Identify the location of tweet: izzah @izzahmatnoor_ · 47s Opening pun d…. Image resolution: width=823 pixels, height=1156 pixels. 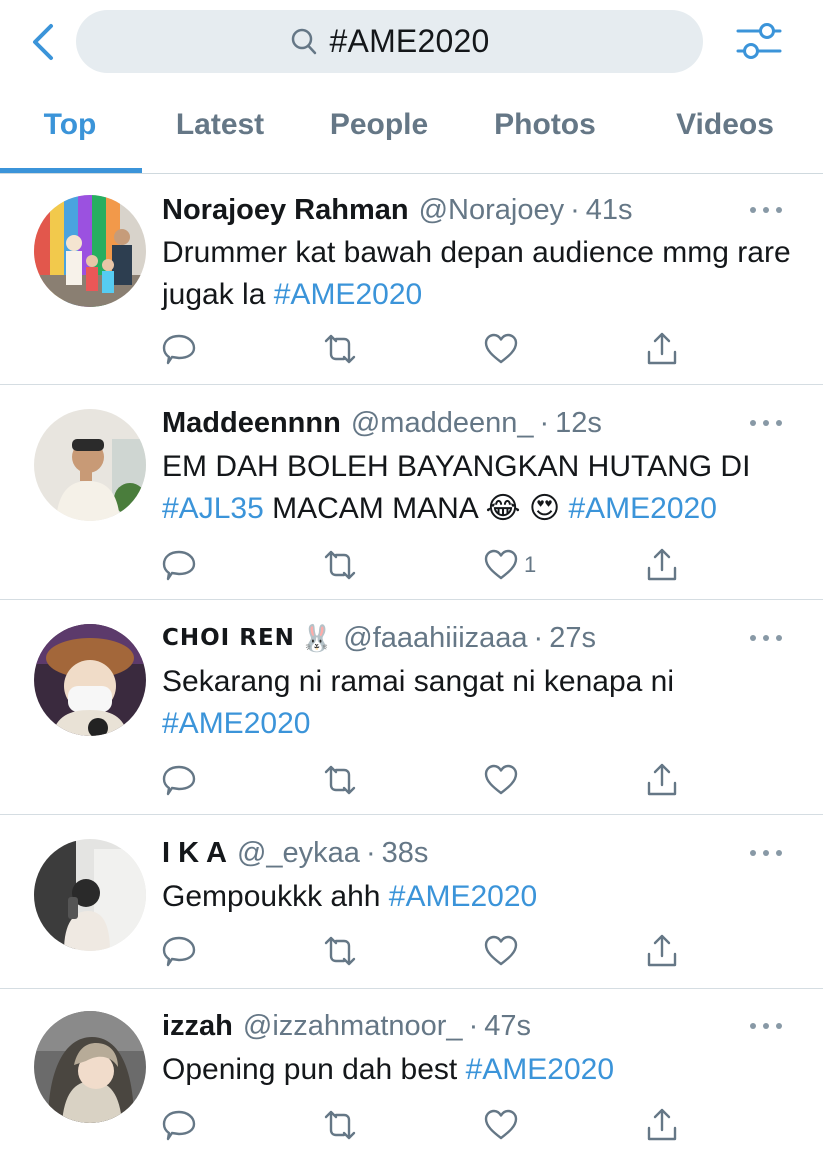
(411, 1072).